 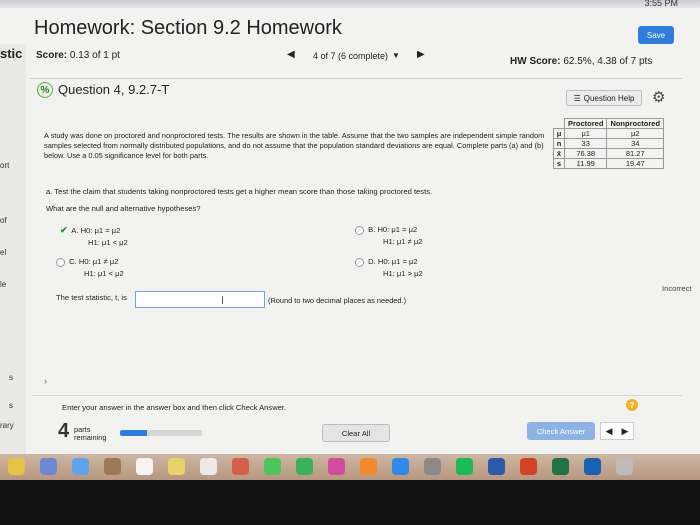 I want to click on excel-icon, so click(x=560, y=466).